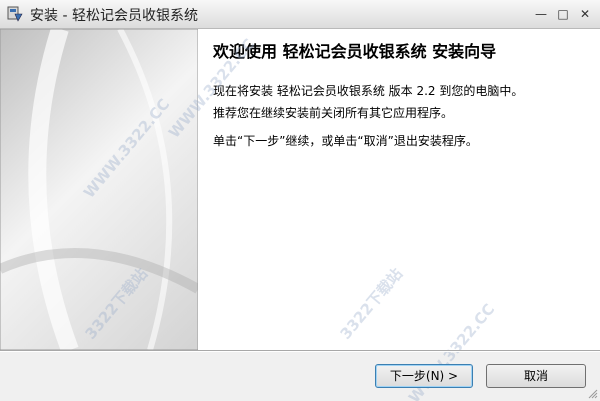 This screenshot has width=600, height=401. What do you see at coordinates (114, 16) in the screenshot?
I see `window-title: 安装 - 轻松记会员收银系统` at bounding box center [114, 16].